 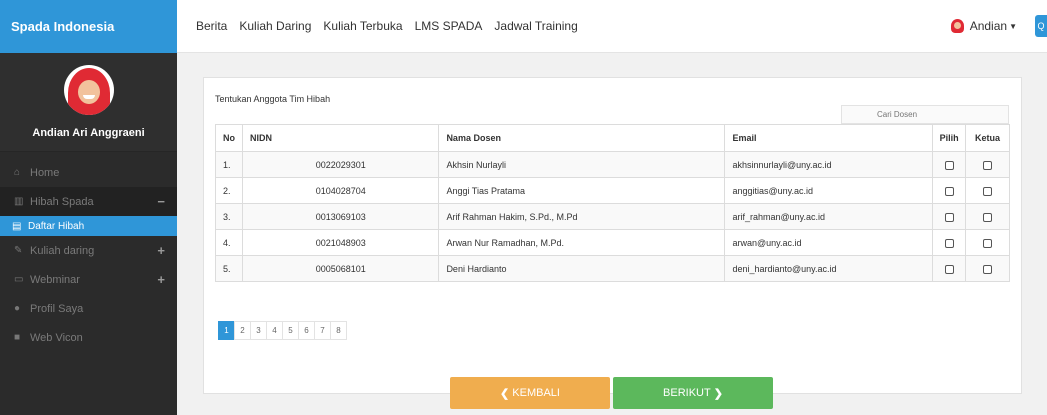 I want to click on sidebar-item-label: Profil Saya, so click(x=57, y=308).